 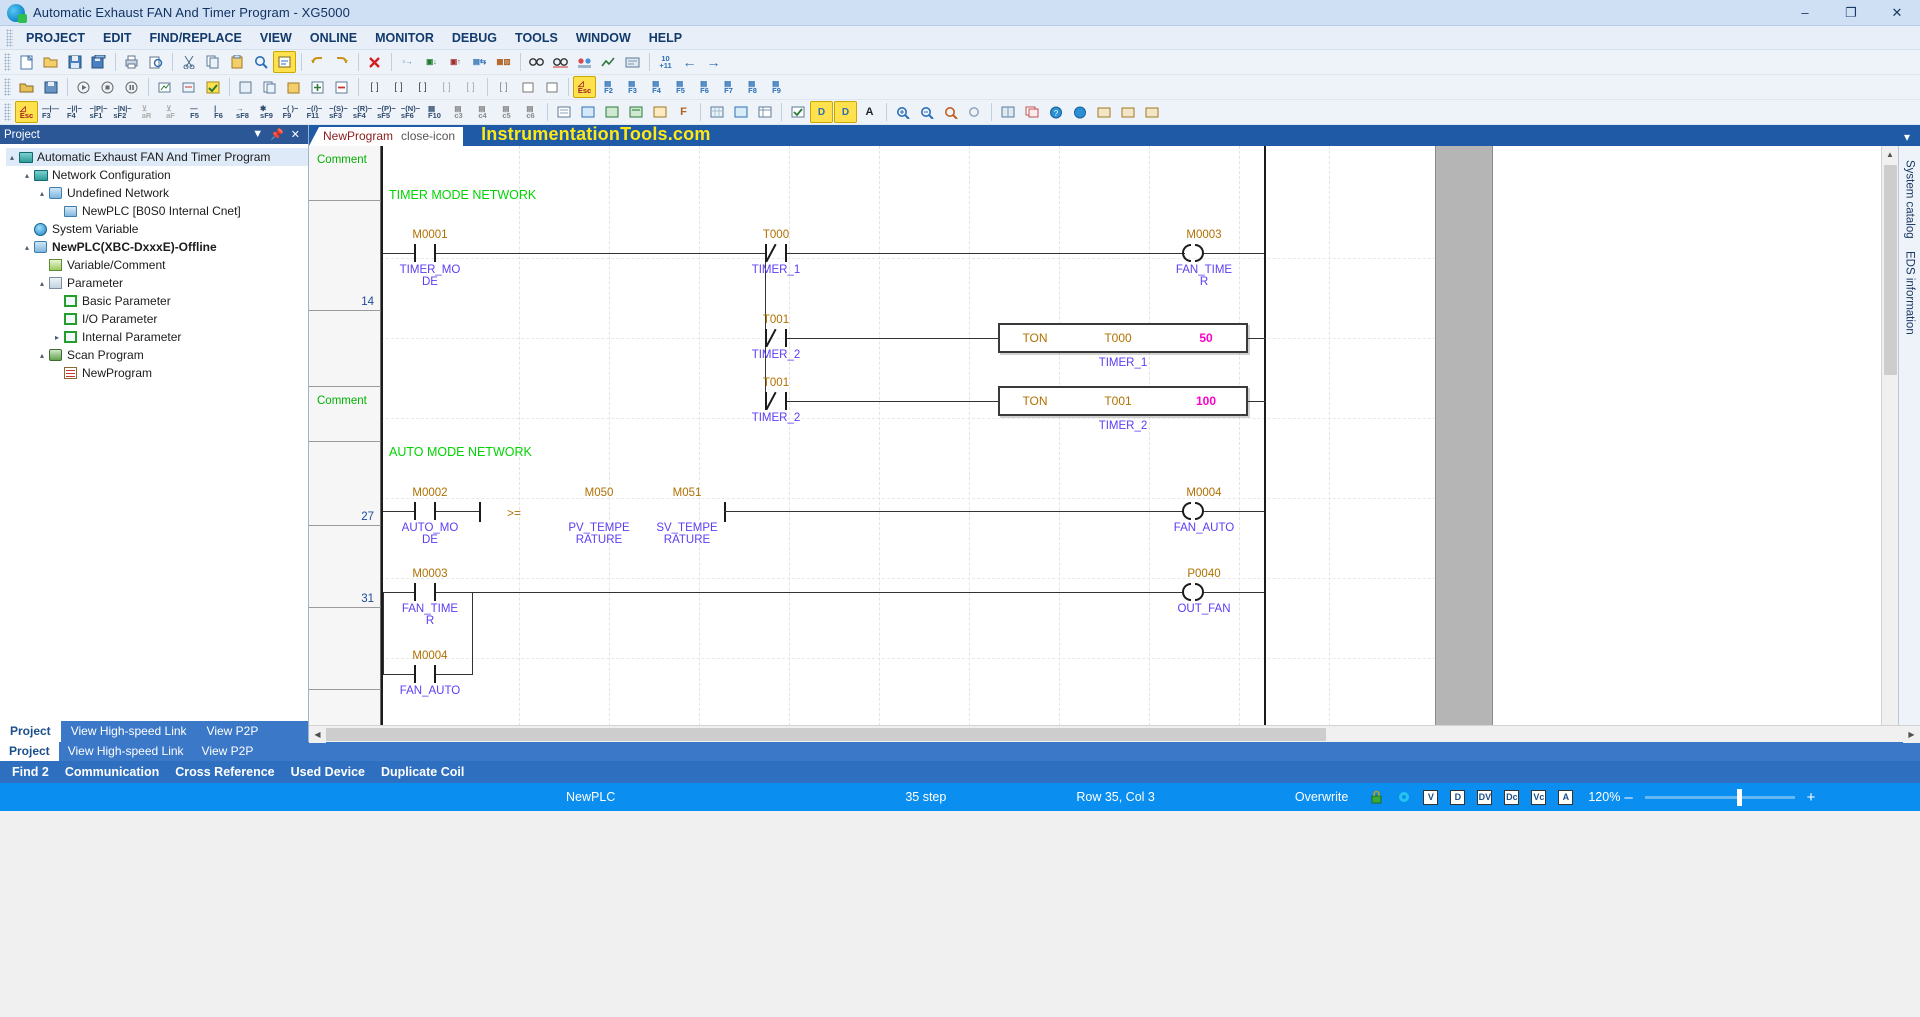 What do you see at coordinates (1193, 253) in the screenshot?
I see `coil-m0003` at bounding box center [1193, 253].